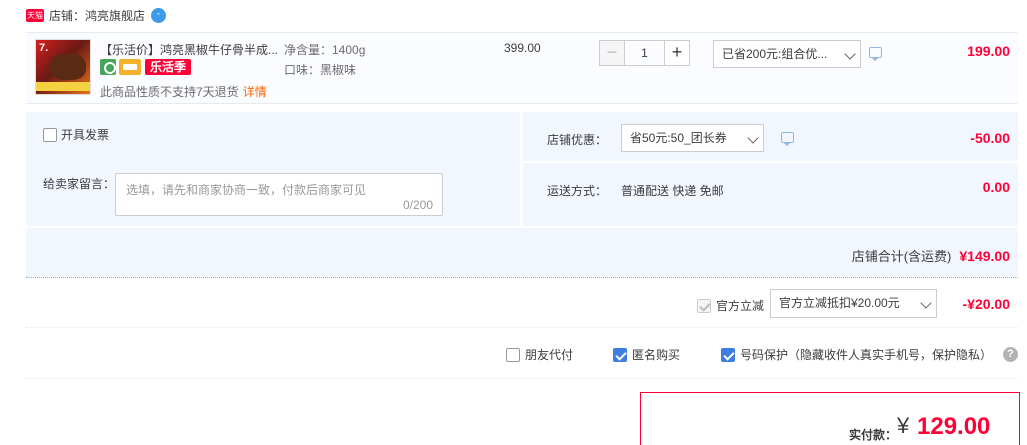  Describe the element at coordinates (830, 418) in the screenshot. I see `payment-summary-box: 实付款： ¥ 129.00` at that location.